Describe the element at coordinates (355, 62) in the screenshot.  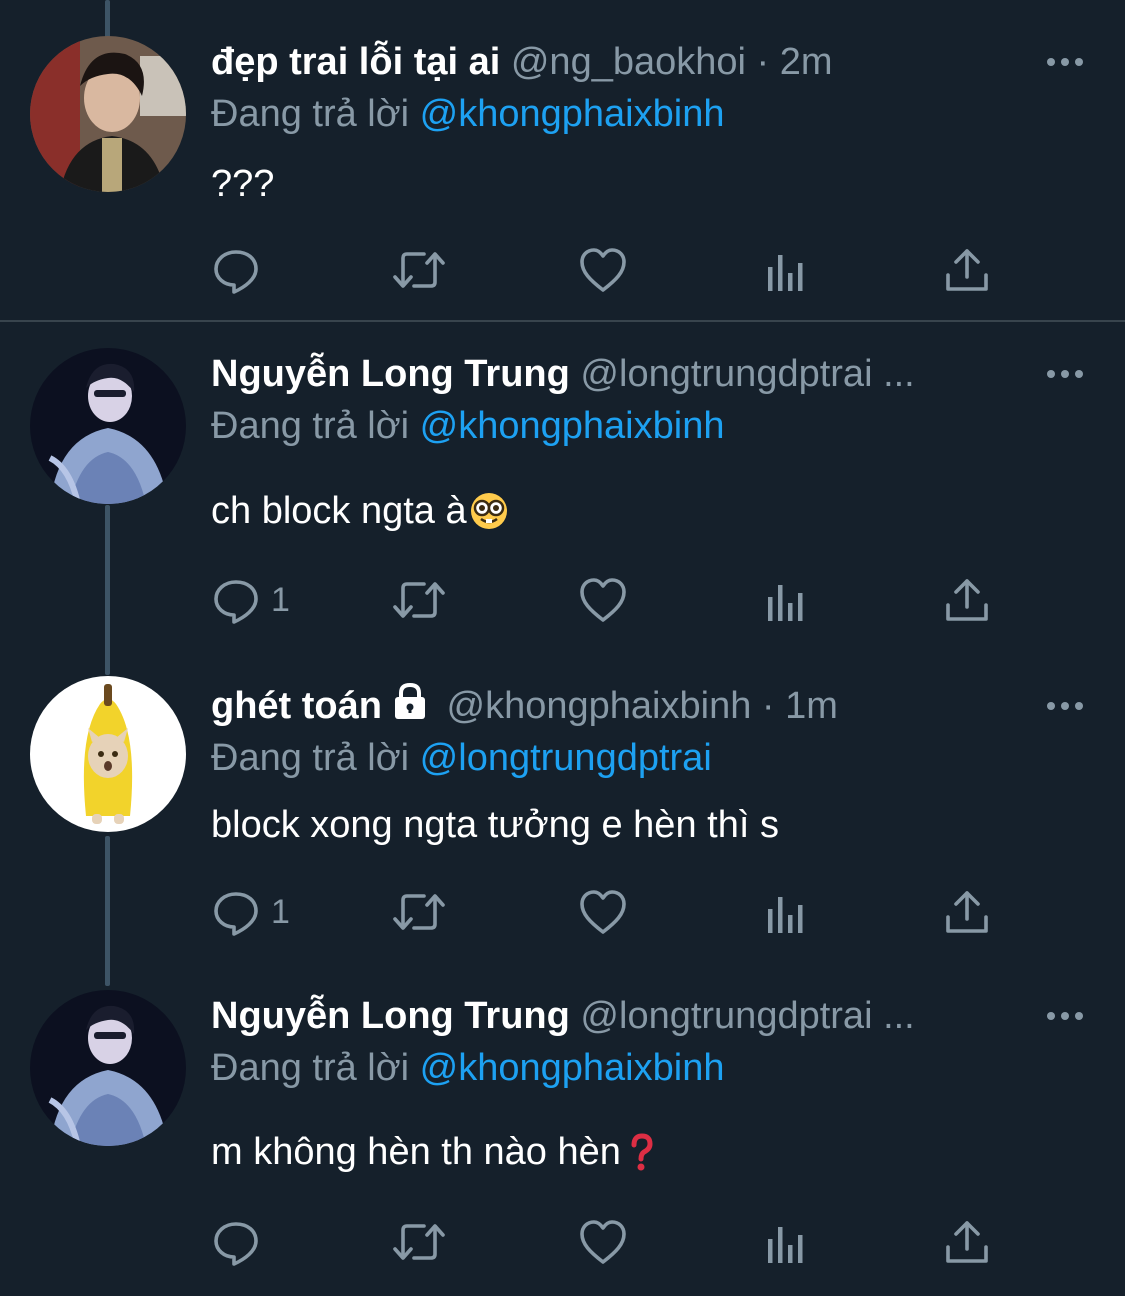
I see `display-name: đẹp trai lỗi tại ai` at that location.